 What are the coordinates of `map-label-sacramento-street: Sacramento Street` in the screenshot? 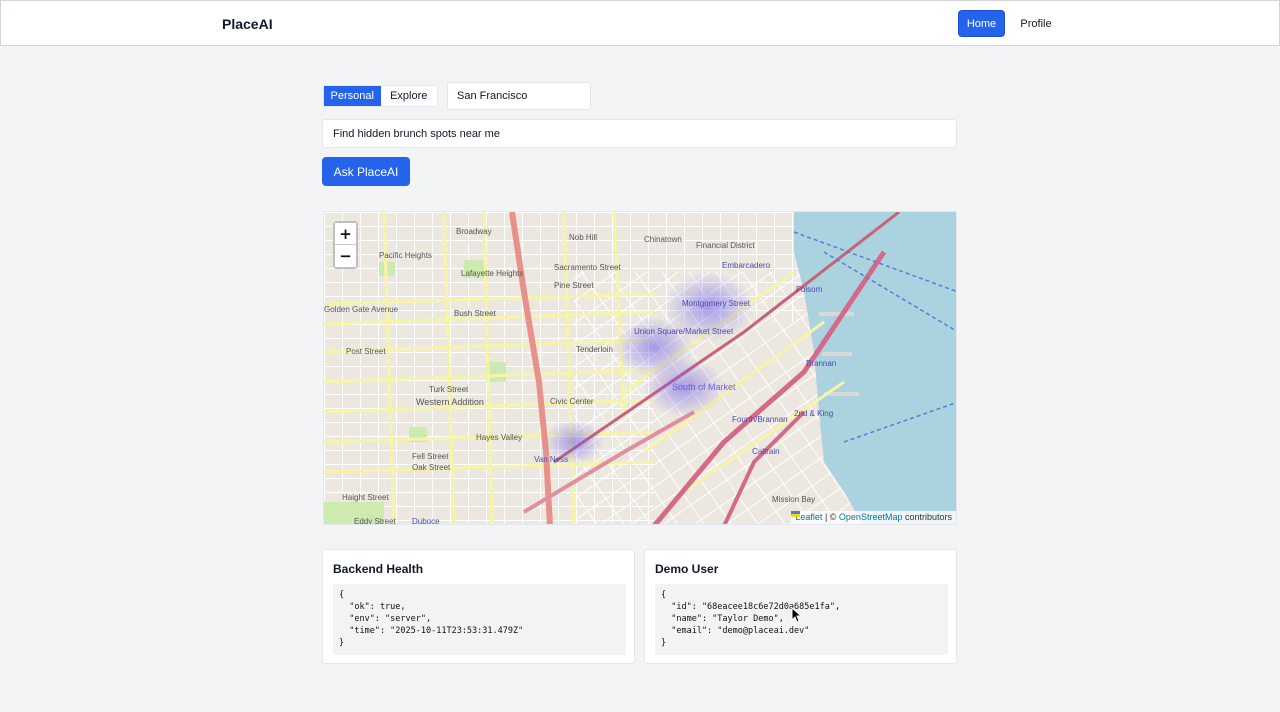 It's located at (587, 267).